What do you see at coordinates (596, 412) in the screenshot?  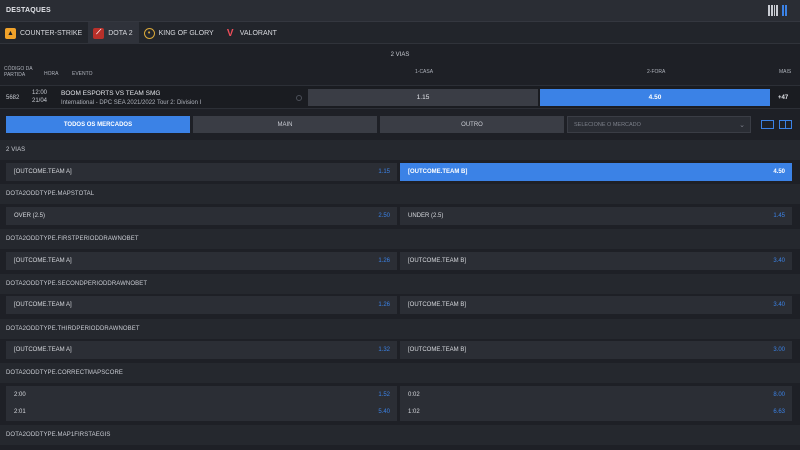 I see `outcome-button: 1:02 6.63` at bounding box center [596, 412].